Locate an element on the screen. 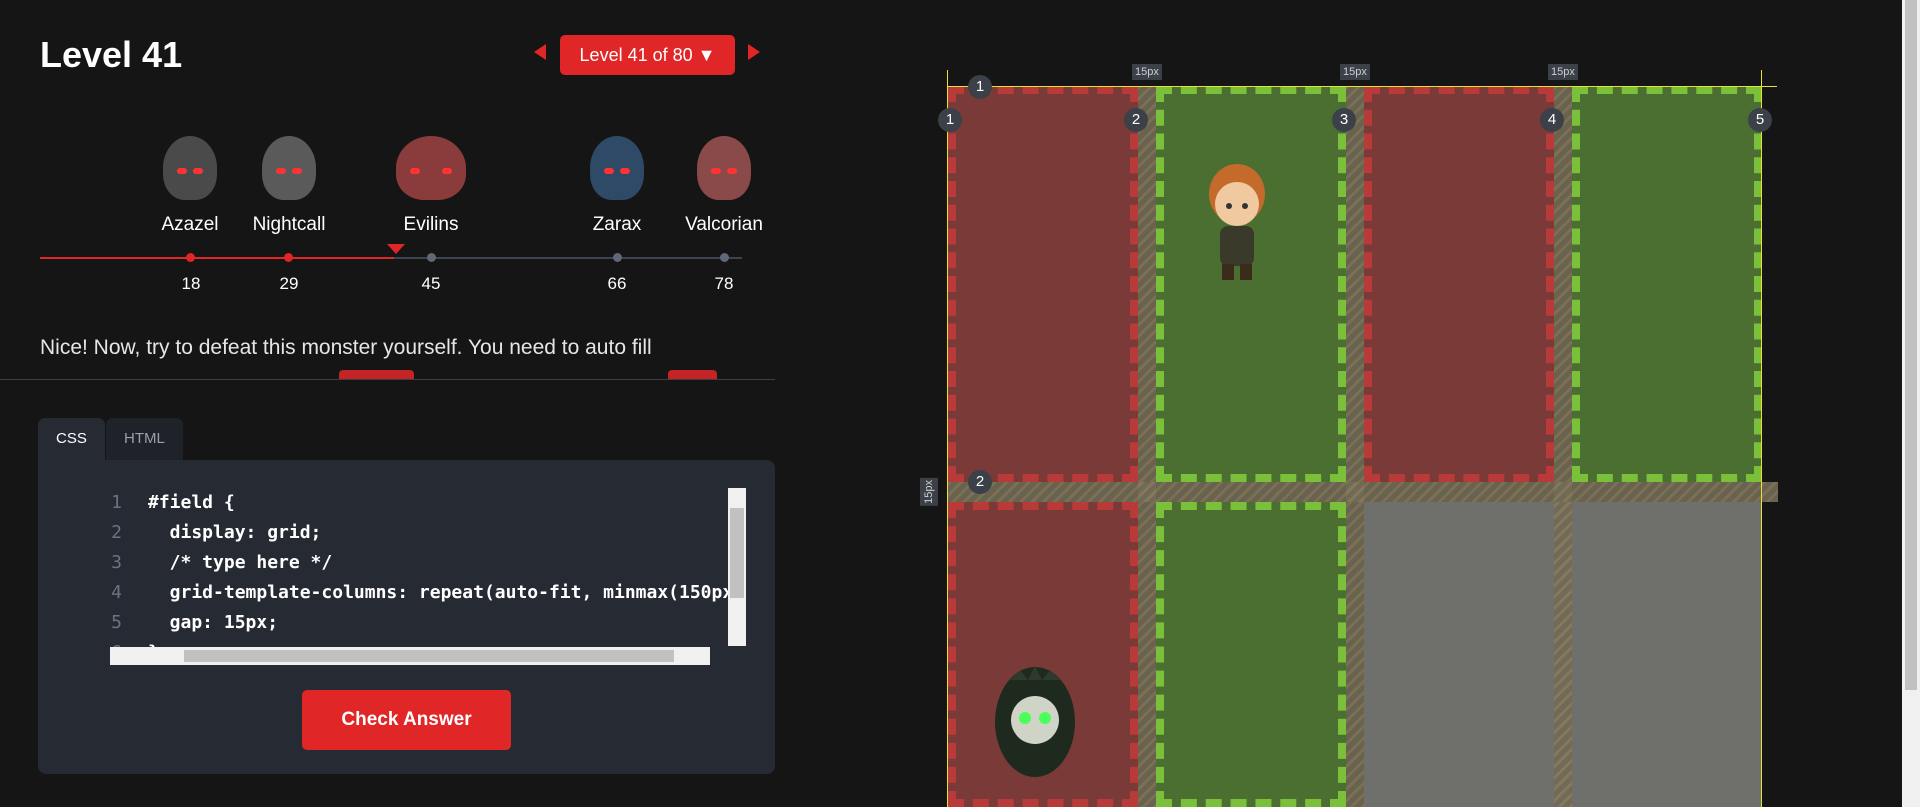 The image size is (1920, 807). code-line: display: grid; is located at coordinates (448, 533).